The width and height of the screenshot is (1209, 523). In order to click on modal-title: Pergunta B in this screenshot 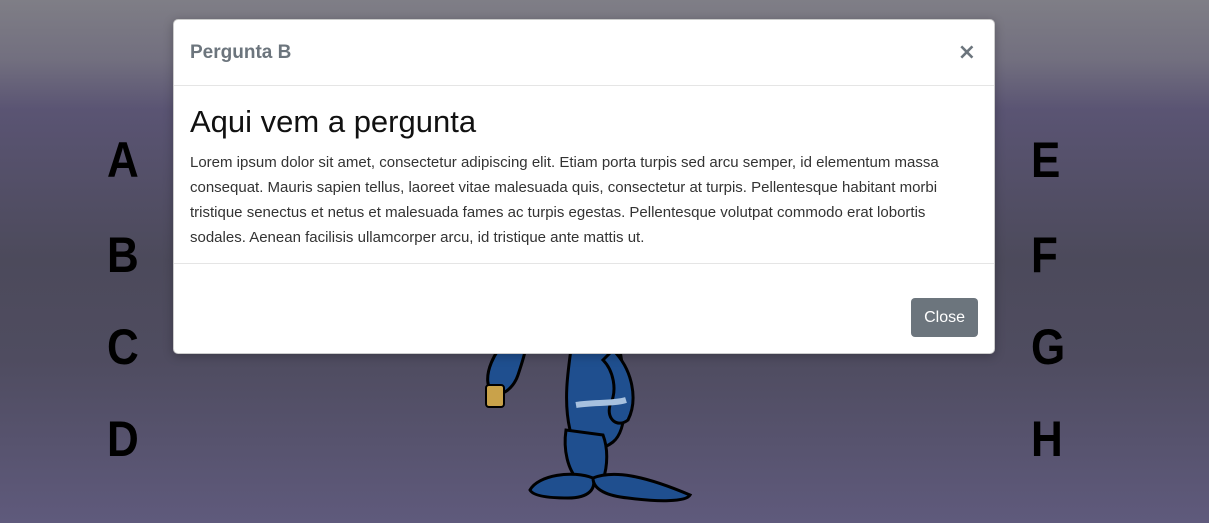, I will do `click(241, 52)`.